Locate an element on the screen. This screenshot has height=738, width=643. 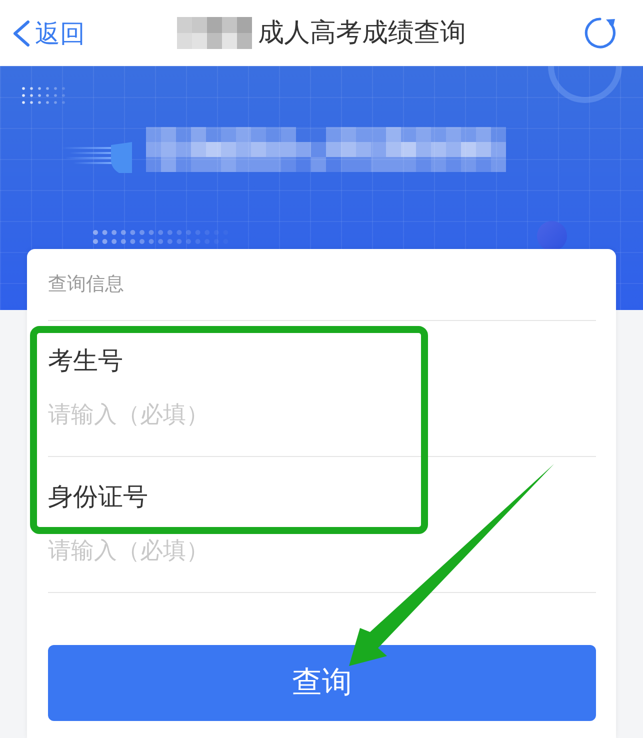
page-title: 成人高考成绩查询 is located at coordinates (362, 33).